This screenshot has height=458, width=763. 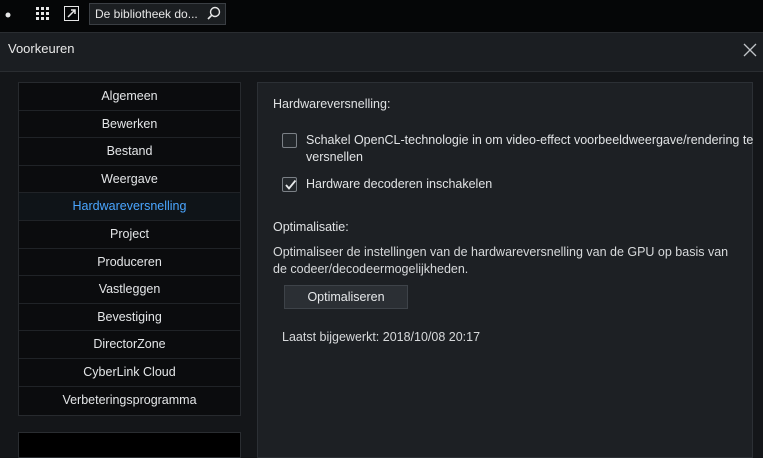 I want to click on last-updated-text: Laatst bijgewerkt: 2018/10/08 20:17, so click(x=381, y=337).